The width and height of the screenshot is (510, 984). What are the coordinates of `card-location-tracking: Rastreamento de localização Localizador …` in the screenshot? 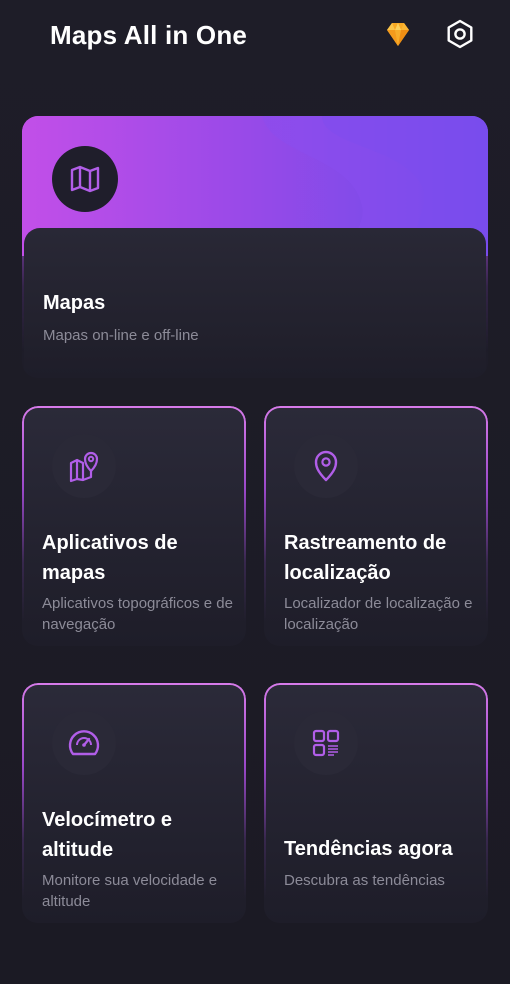 It's located at (376, 526).